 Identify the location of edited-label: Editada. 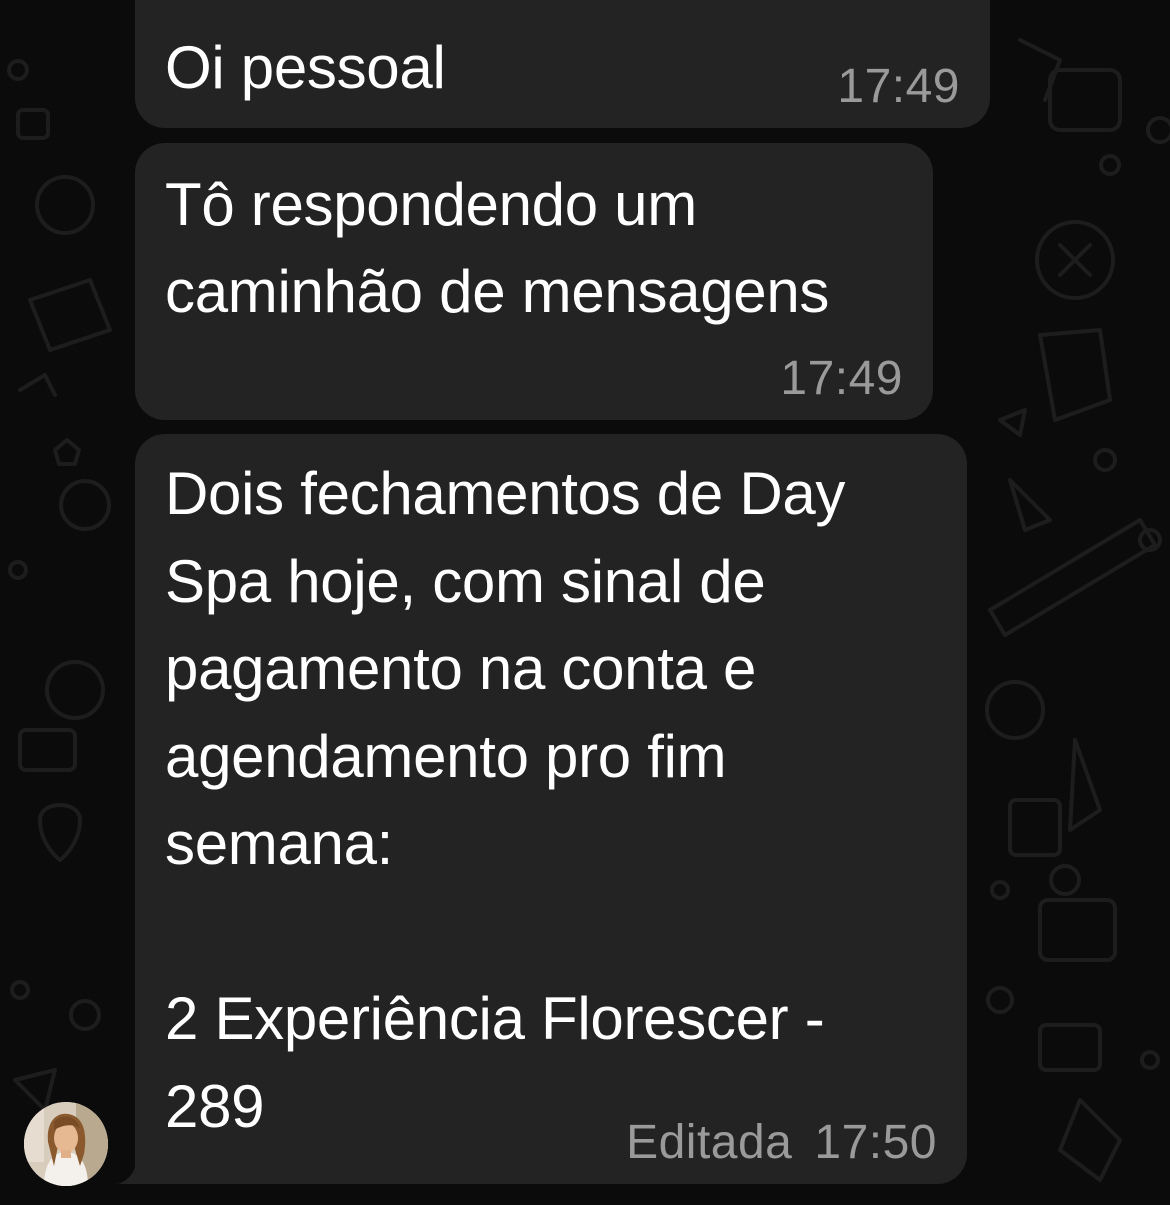
(709, 1142).